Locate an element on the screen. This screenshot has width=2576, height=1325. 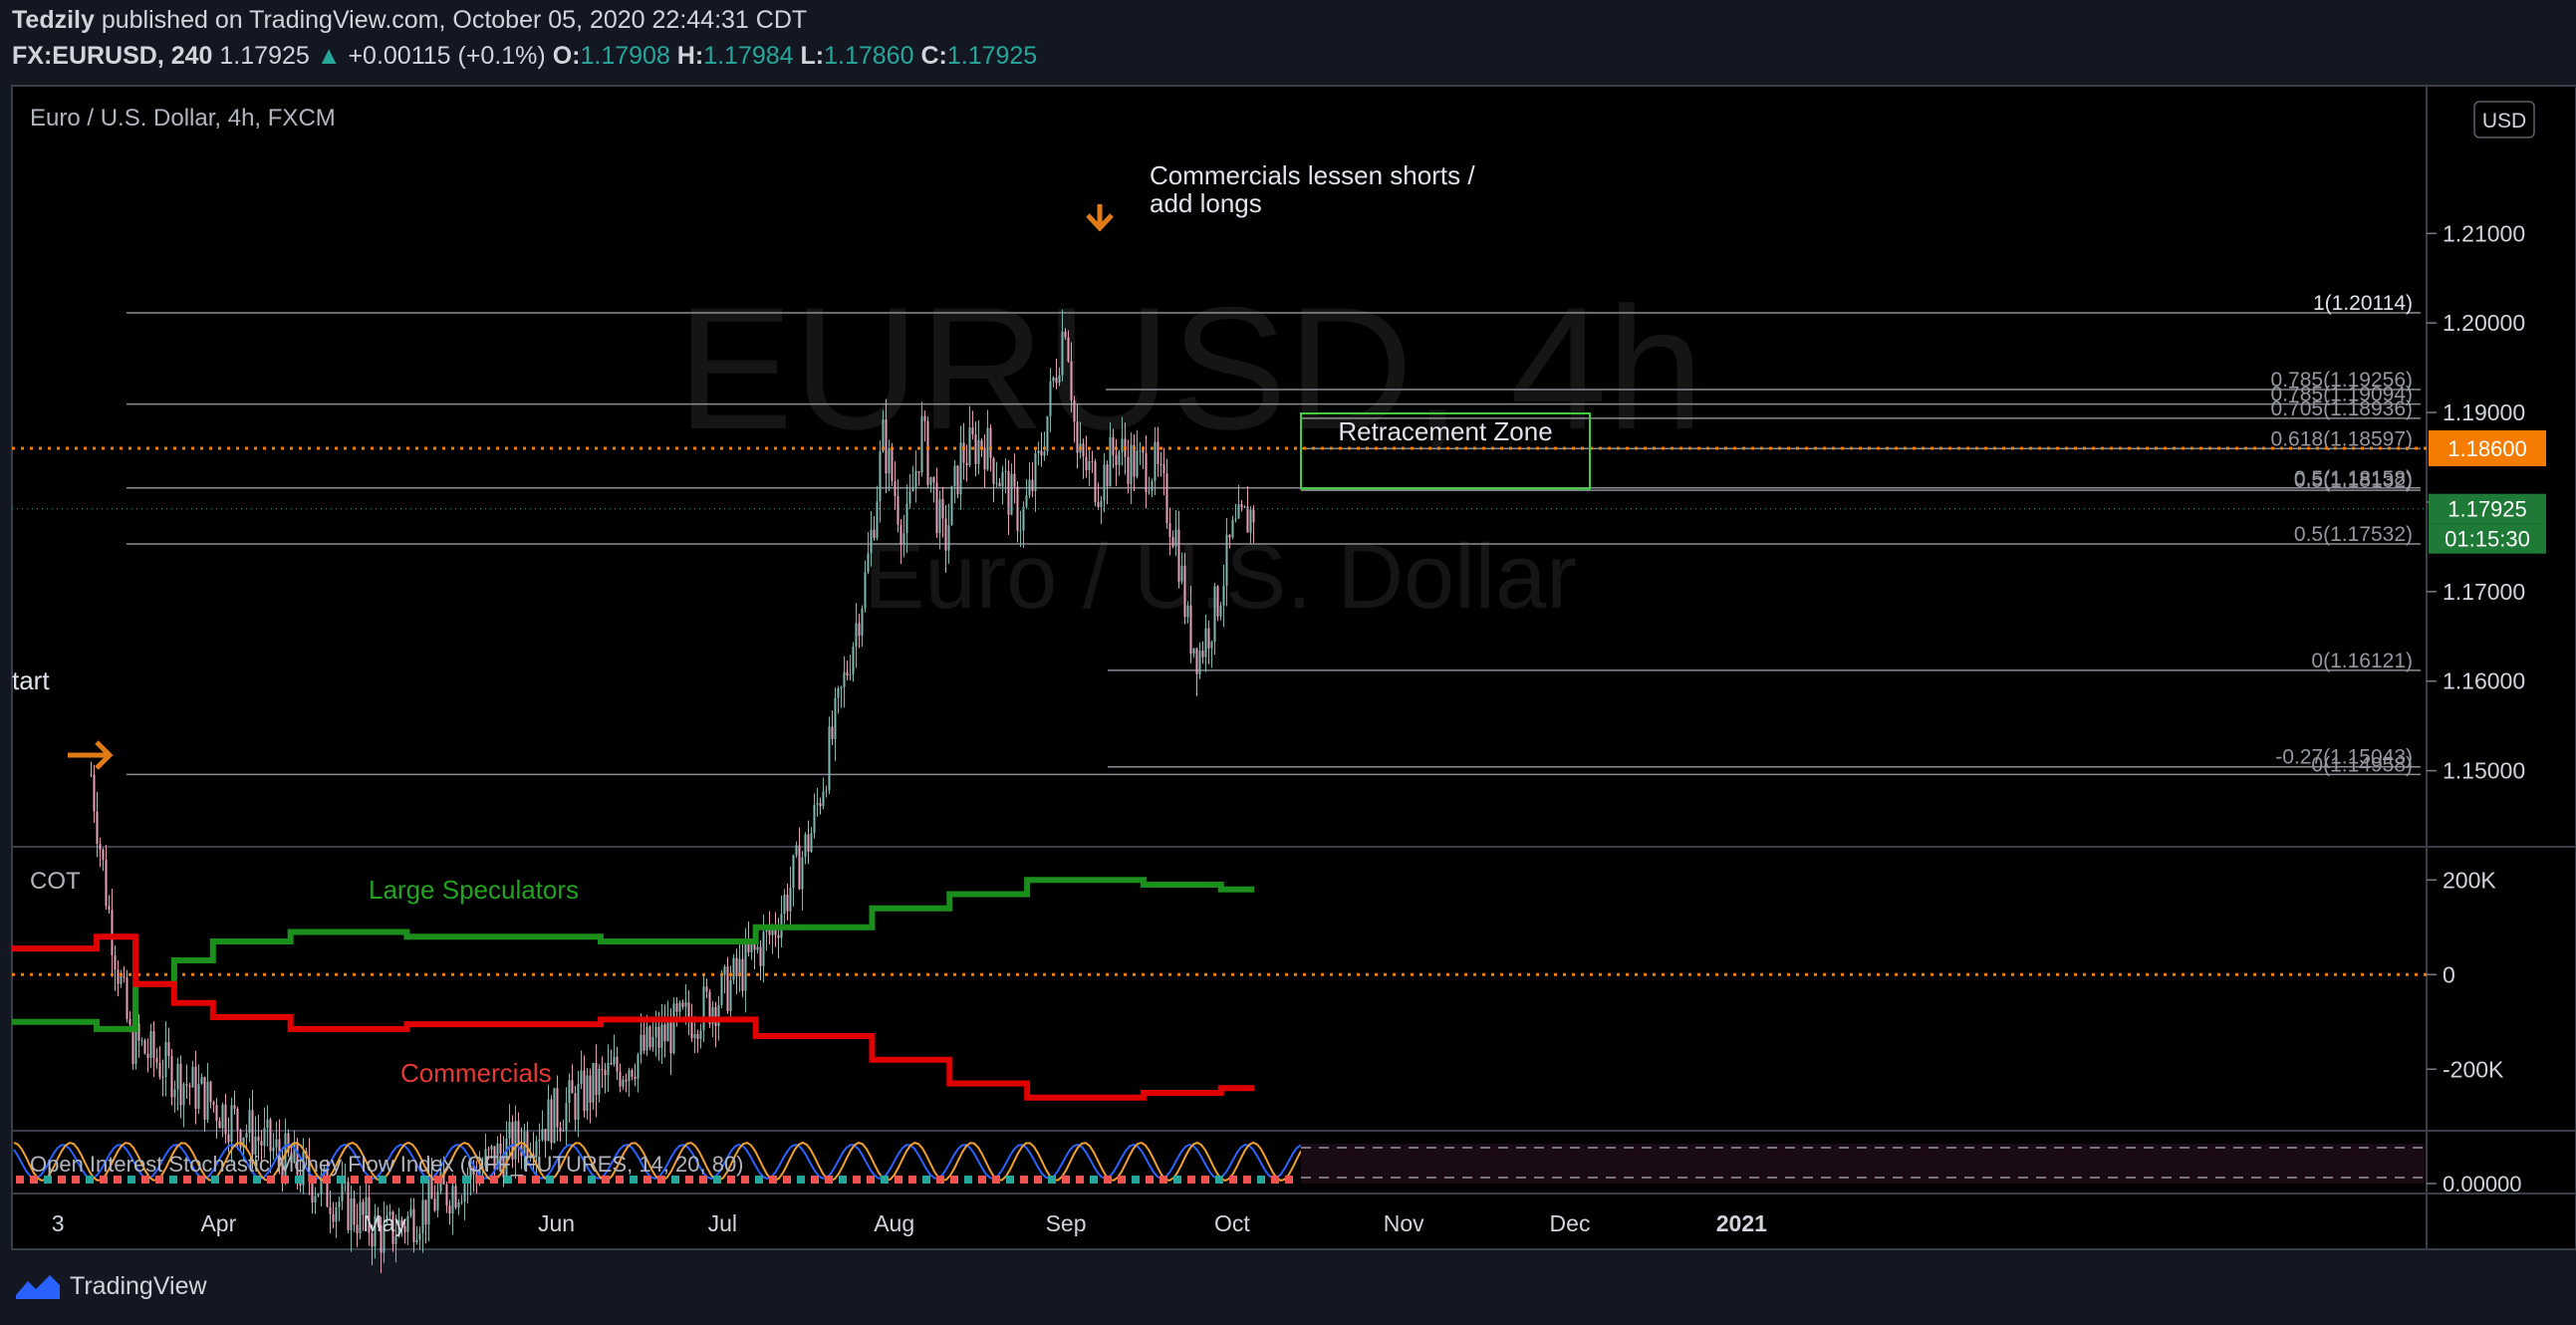
price-tick-5: 1.16000 is located at coordinates (2484, 681).